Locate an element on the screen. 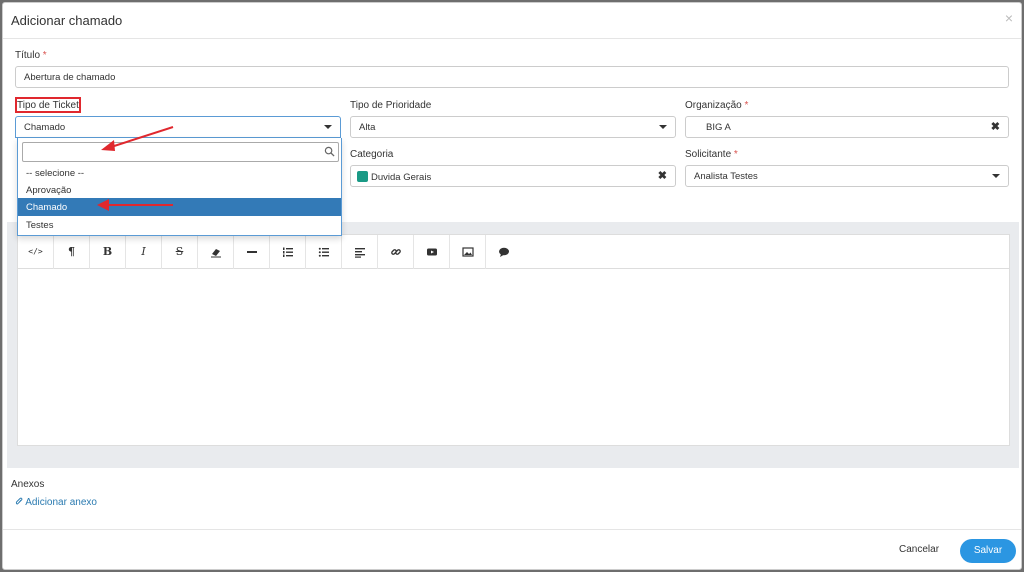 Image resolution: width=1024 pixels, height=572 pixels. tipo-ticket-label: Tipo de Ticket is located at coordinates (48, 105).